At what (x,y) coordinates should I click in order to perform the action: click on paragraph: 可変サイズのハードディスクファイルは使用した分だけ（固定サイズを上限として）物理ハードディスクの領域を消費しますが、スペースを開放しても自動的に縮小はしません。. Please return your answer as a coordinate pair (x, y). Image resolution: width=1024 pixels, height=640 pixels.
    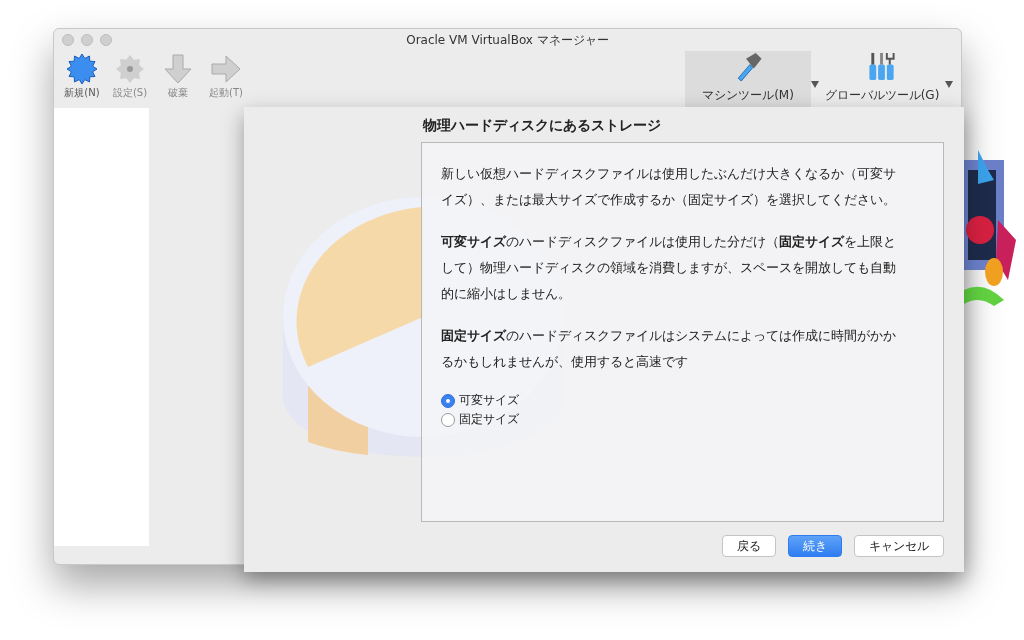
    Looking at the image, I should click on (669, 268).